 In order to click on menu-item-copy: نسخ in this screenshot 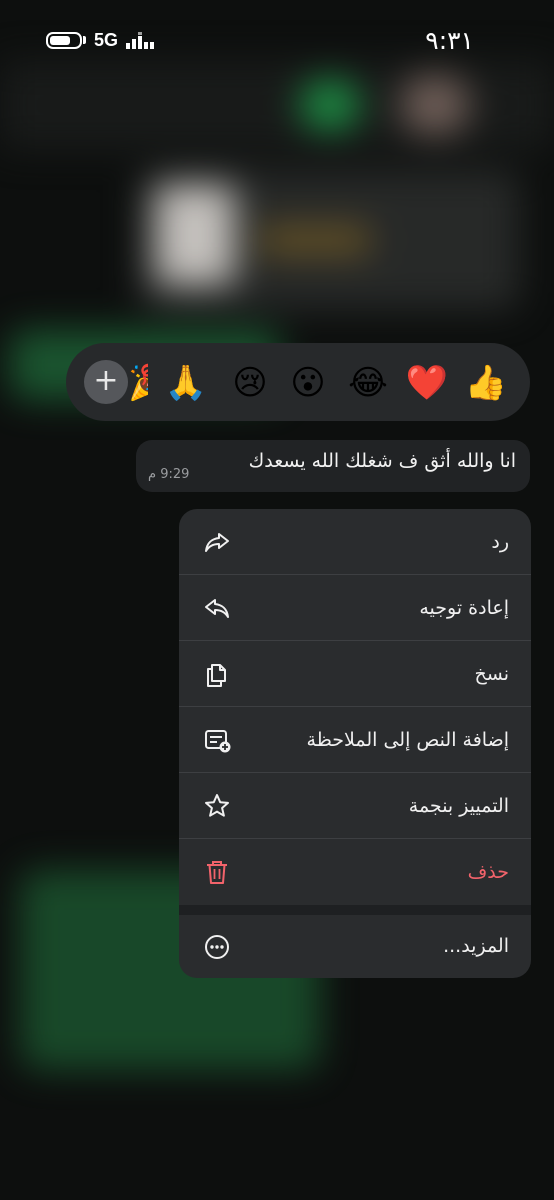, I will do `click(355, 674)`.